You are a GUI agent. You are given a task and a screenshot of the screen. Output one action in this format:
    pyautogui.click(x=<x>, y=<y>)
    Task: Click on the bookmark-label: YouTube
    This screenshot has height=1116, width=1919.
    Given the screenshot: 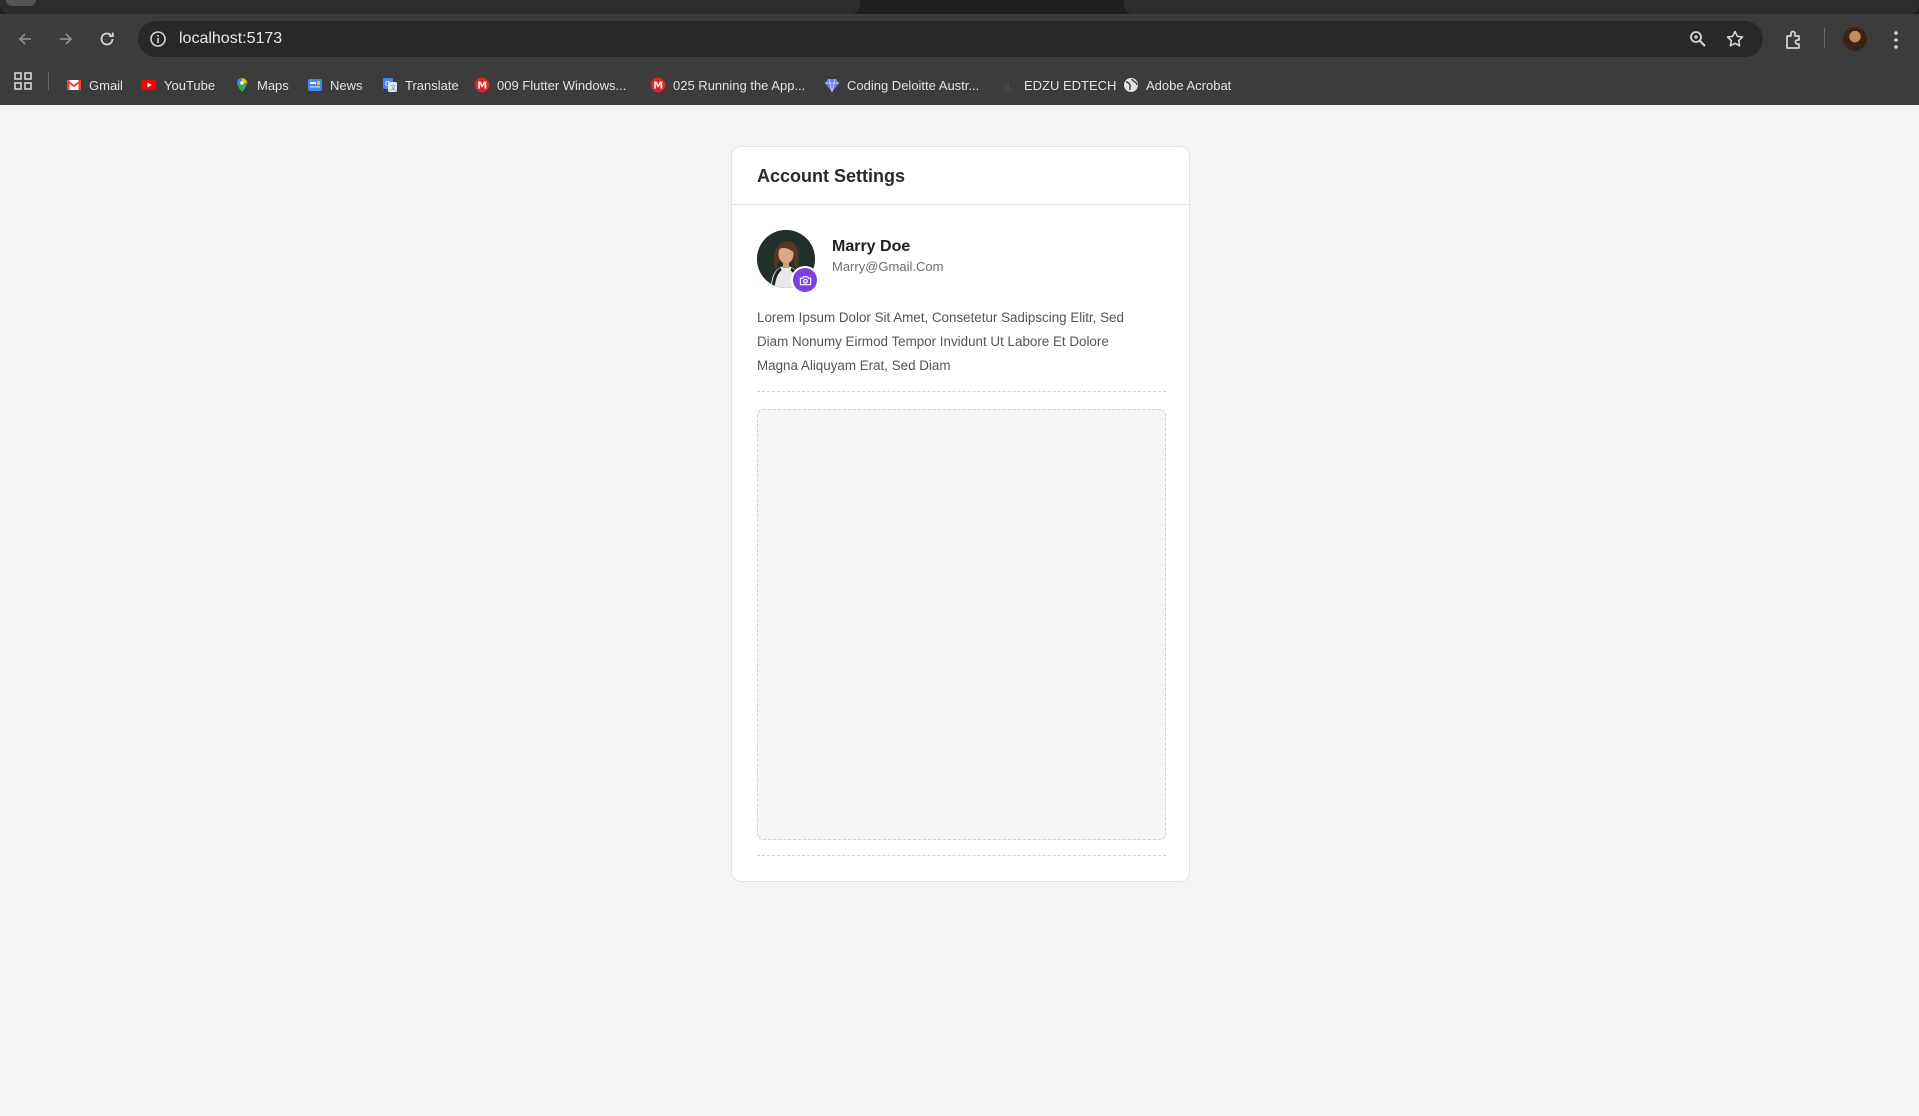 What is the action you would take?
    pyautogui.click(x=190, y=85)
    